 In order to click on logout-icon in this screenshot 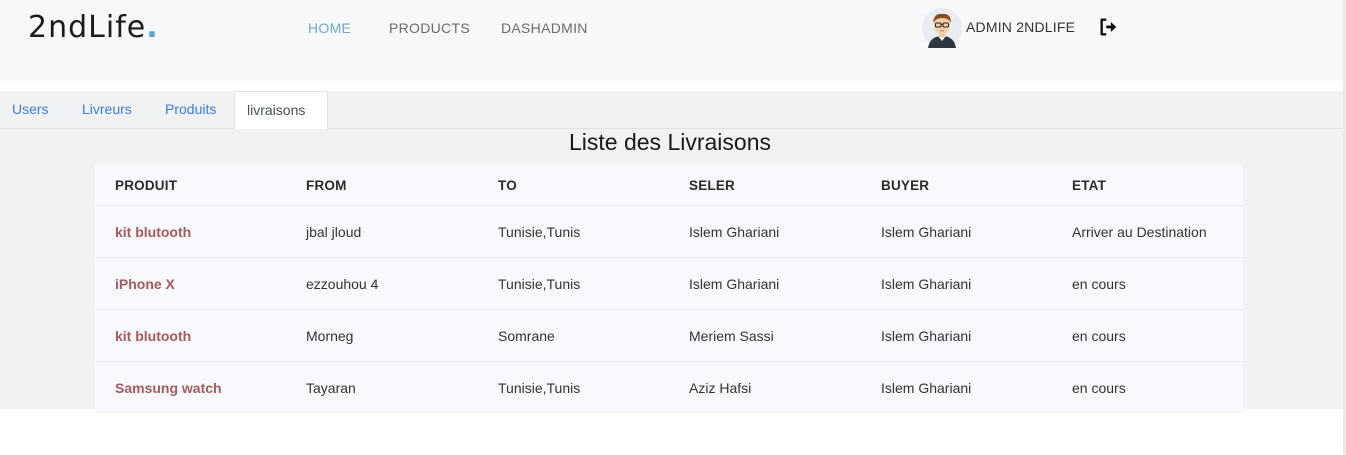, I will do `click(1109, 27)`.